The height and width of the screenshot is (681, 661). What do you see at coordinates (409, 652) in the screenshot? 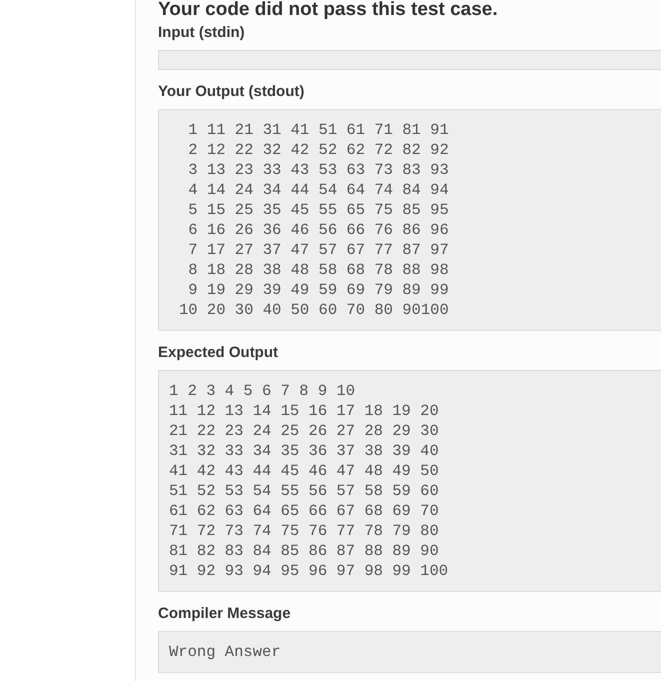
I see `output-box: Wrong Answer` at bounding box center [409, 652].